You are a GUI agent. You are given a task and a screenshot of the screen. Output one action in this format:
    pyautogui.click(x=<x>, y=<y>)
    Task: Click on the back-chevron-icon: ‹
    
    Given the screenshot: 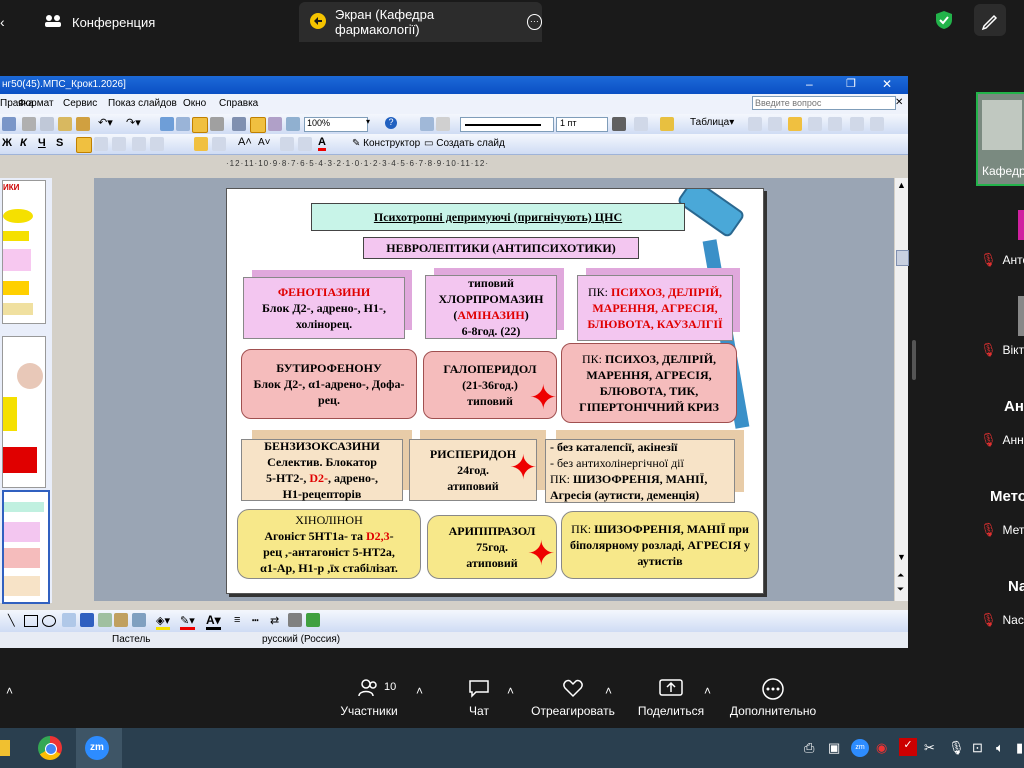 What is the action you would take?
    pyautogui.click(x=2, y=22)
    